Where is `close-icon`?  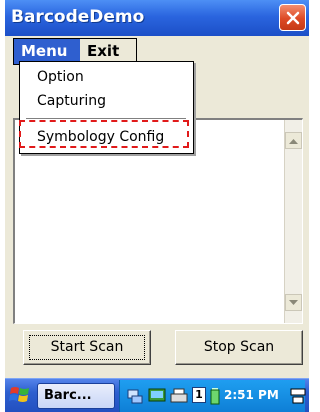 close-icon is located at coordinates (293, 18).